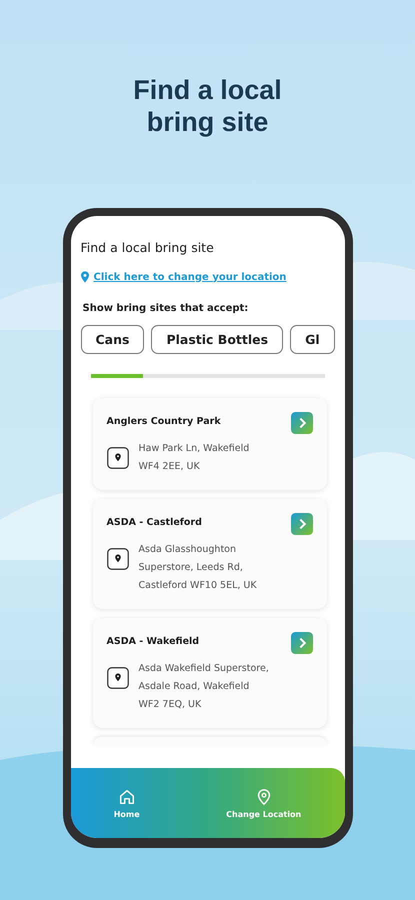 The width and height of the screenshot is (415, 900). What do you see at coordinates (207, 106) in the screenshot?
I see `headline: Find a local bring site` at bounding box center [207, 106].